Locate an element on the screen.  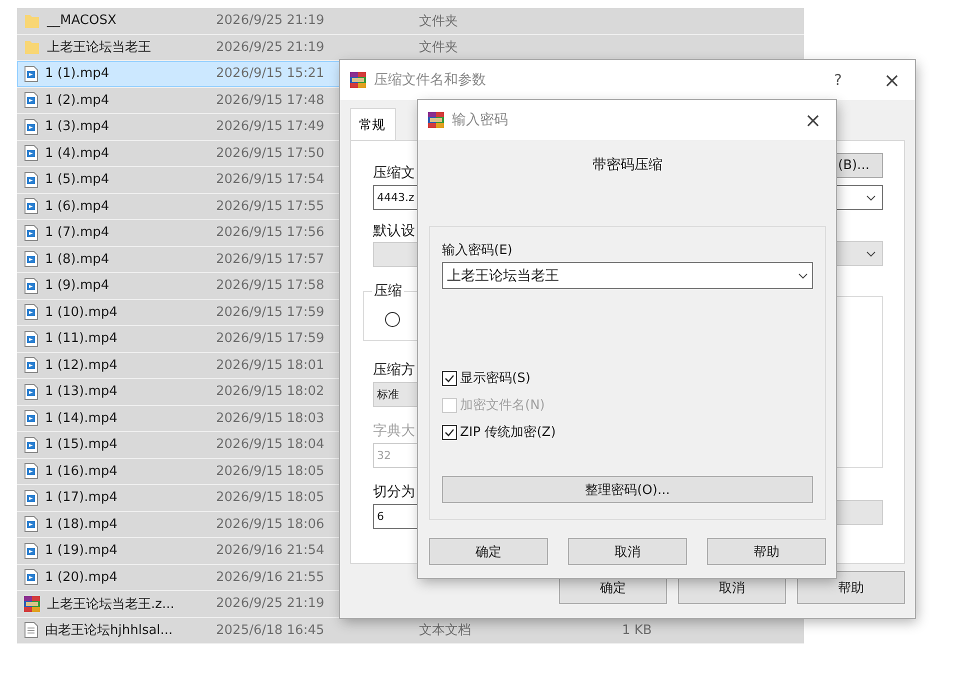
text-file-icon is located at coordinates (31, 630).